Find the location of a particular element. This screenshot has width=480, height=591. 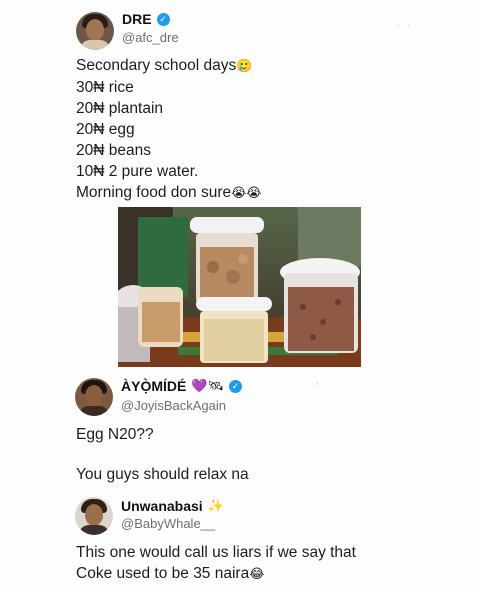

author-handle: @JoyisBackAgain is located at coordinates (173, 405).